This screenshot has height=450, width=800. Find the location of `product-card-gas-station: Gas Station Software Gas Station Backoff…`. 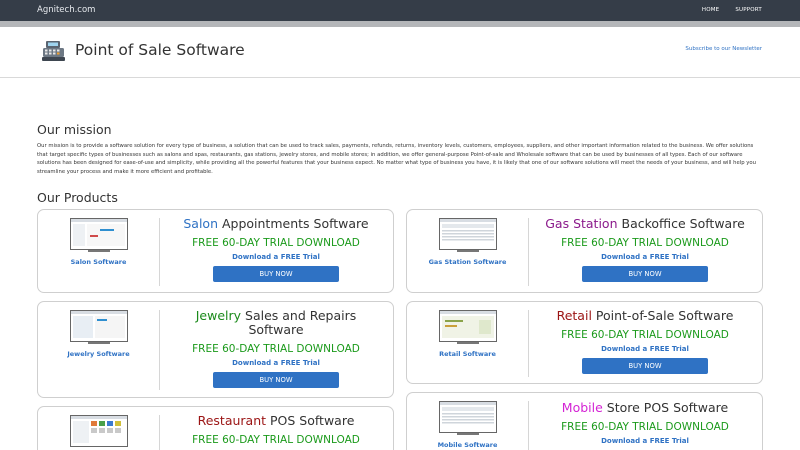

product-card-gas-station: Gas Station Software Gas Station Backoff… is located at coordinates (584, 251).